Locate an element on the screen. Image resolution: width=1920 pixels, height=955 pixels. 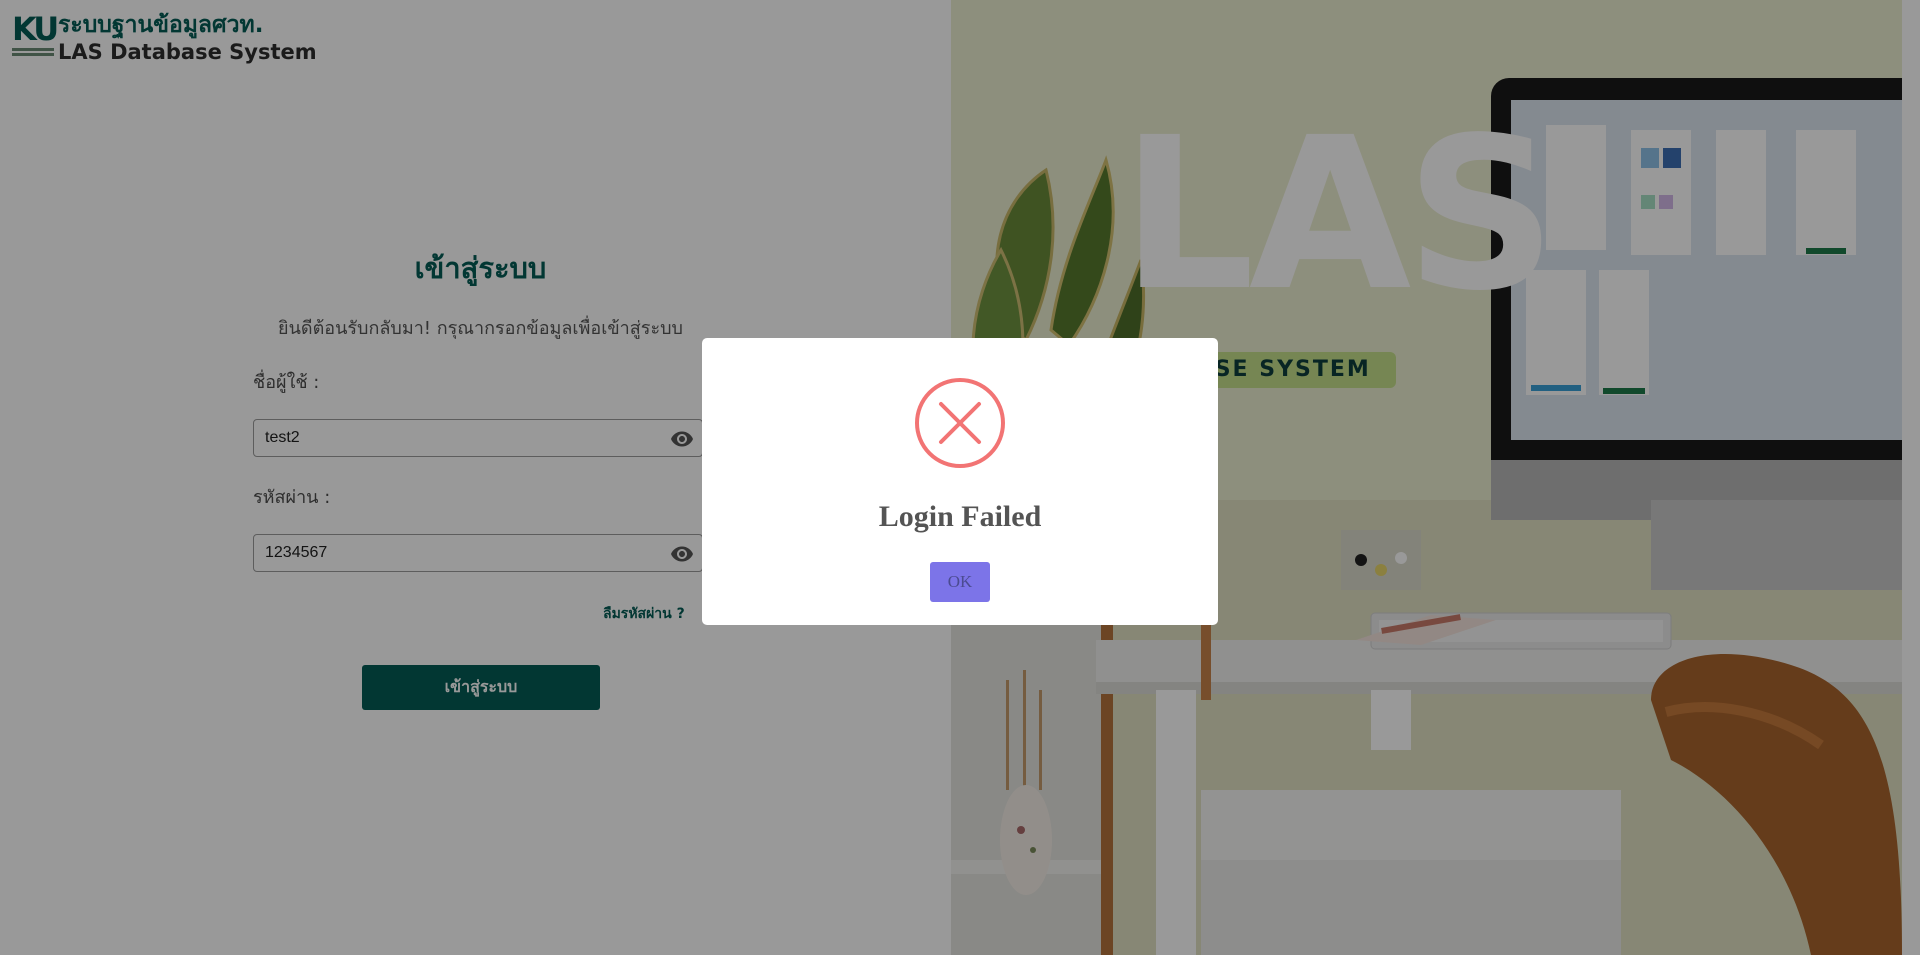
ok-button: OK is located at coordinates (960, 582).